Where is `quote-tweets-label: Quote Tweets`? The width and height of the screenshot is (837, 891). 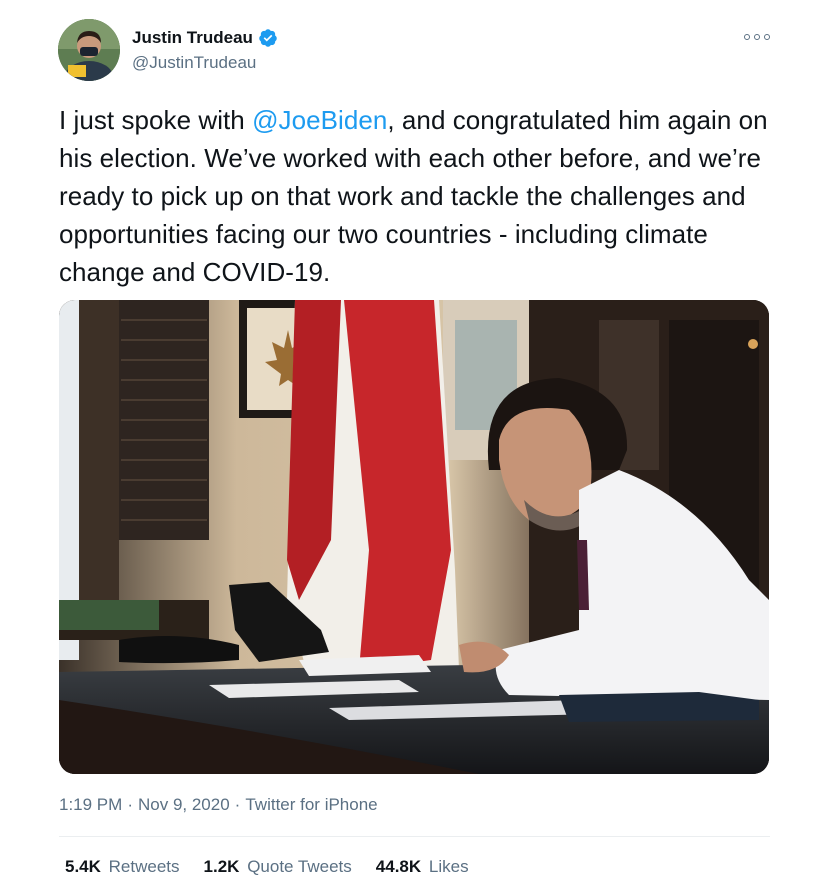
quote-tweets-label: Quote Tweets is located at coordinates (299, 866).